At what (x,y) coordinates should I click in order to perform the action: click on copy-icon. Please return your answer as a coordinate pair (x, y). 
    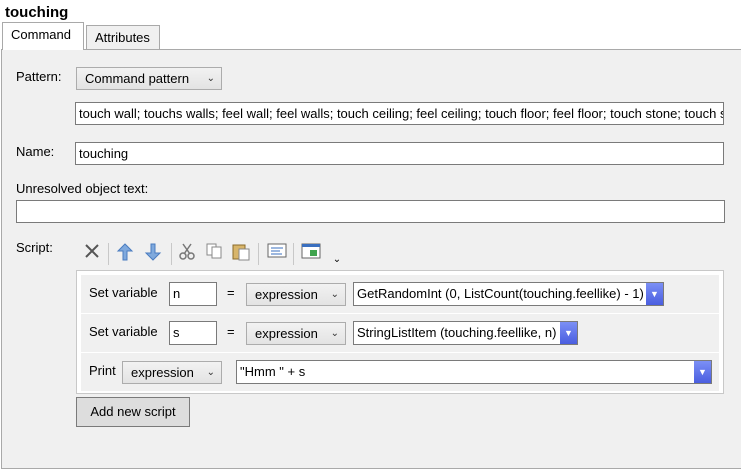
    Looking at the image, I should click on (214, 253).